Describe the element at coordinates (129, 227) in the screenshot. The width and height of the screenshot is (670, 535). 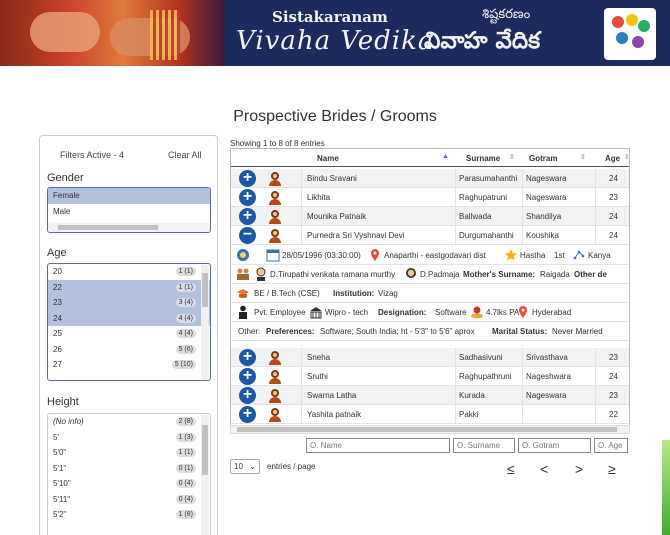
I see `horizontal-scrollbar` at that location.